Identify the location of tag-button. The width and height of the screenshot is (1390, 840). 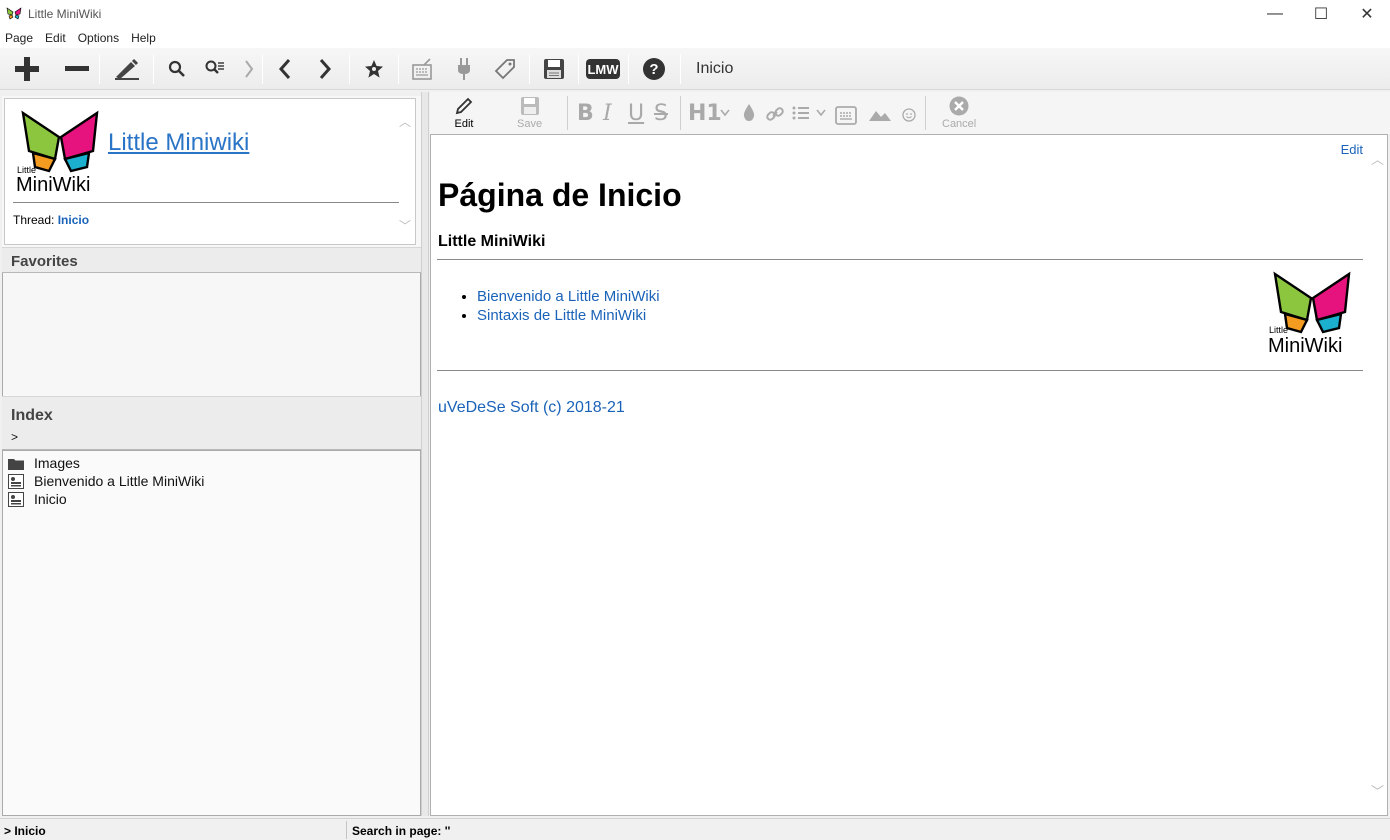
(505, 69).